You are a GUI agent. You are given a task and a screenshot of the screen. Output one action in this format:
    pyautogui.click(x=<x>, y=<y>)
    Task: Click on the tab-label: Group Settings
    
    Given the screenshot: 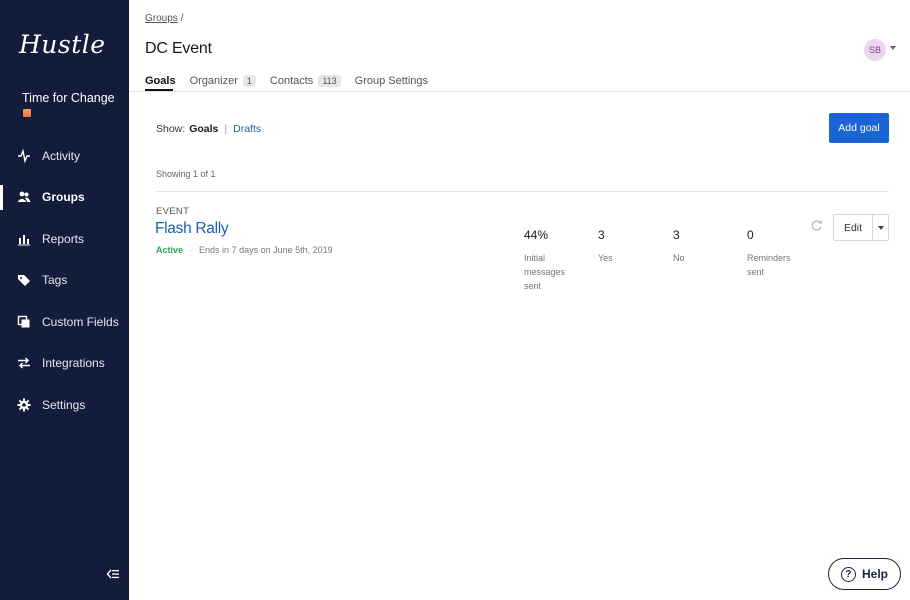 What is the action you would take?
    pyautogui.click(x=391, y=81)
    